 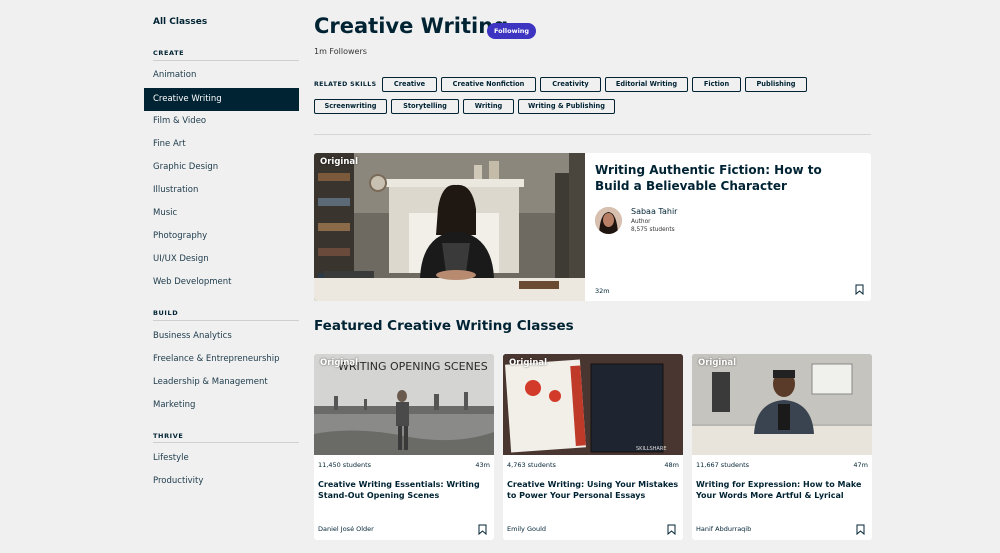 I want to click on class-duration: 32m, so click(x=602, y=291).